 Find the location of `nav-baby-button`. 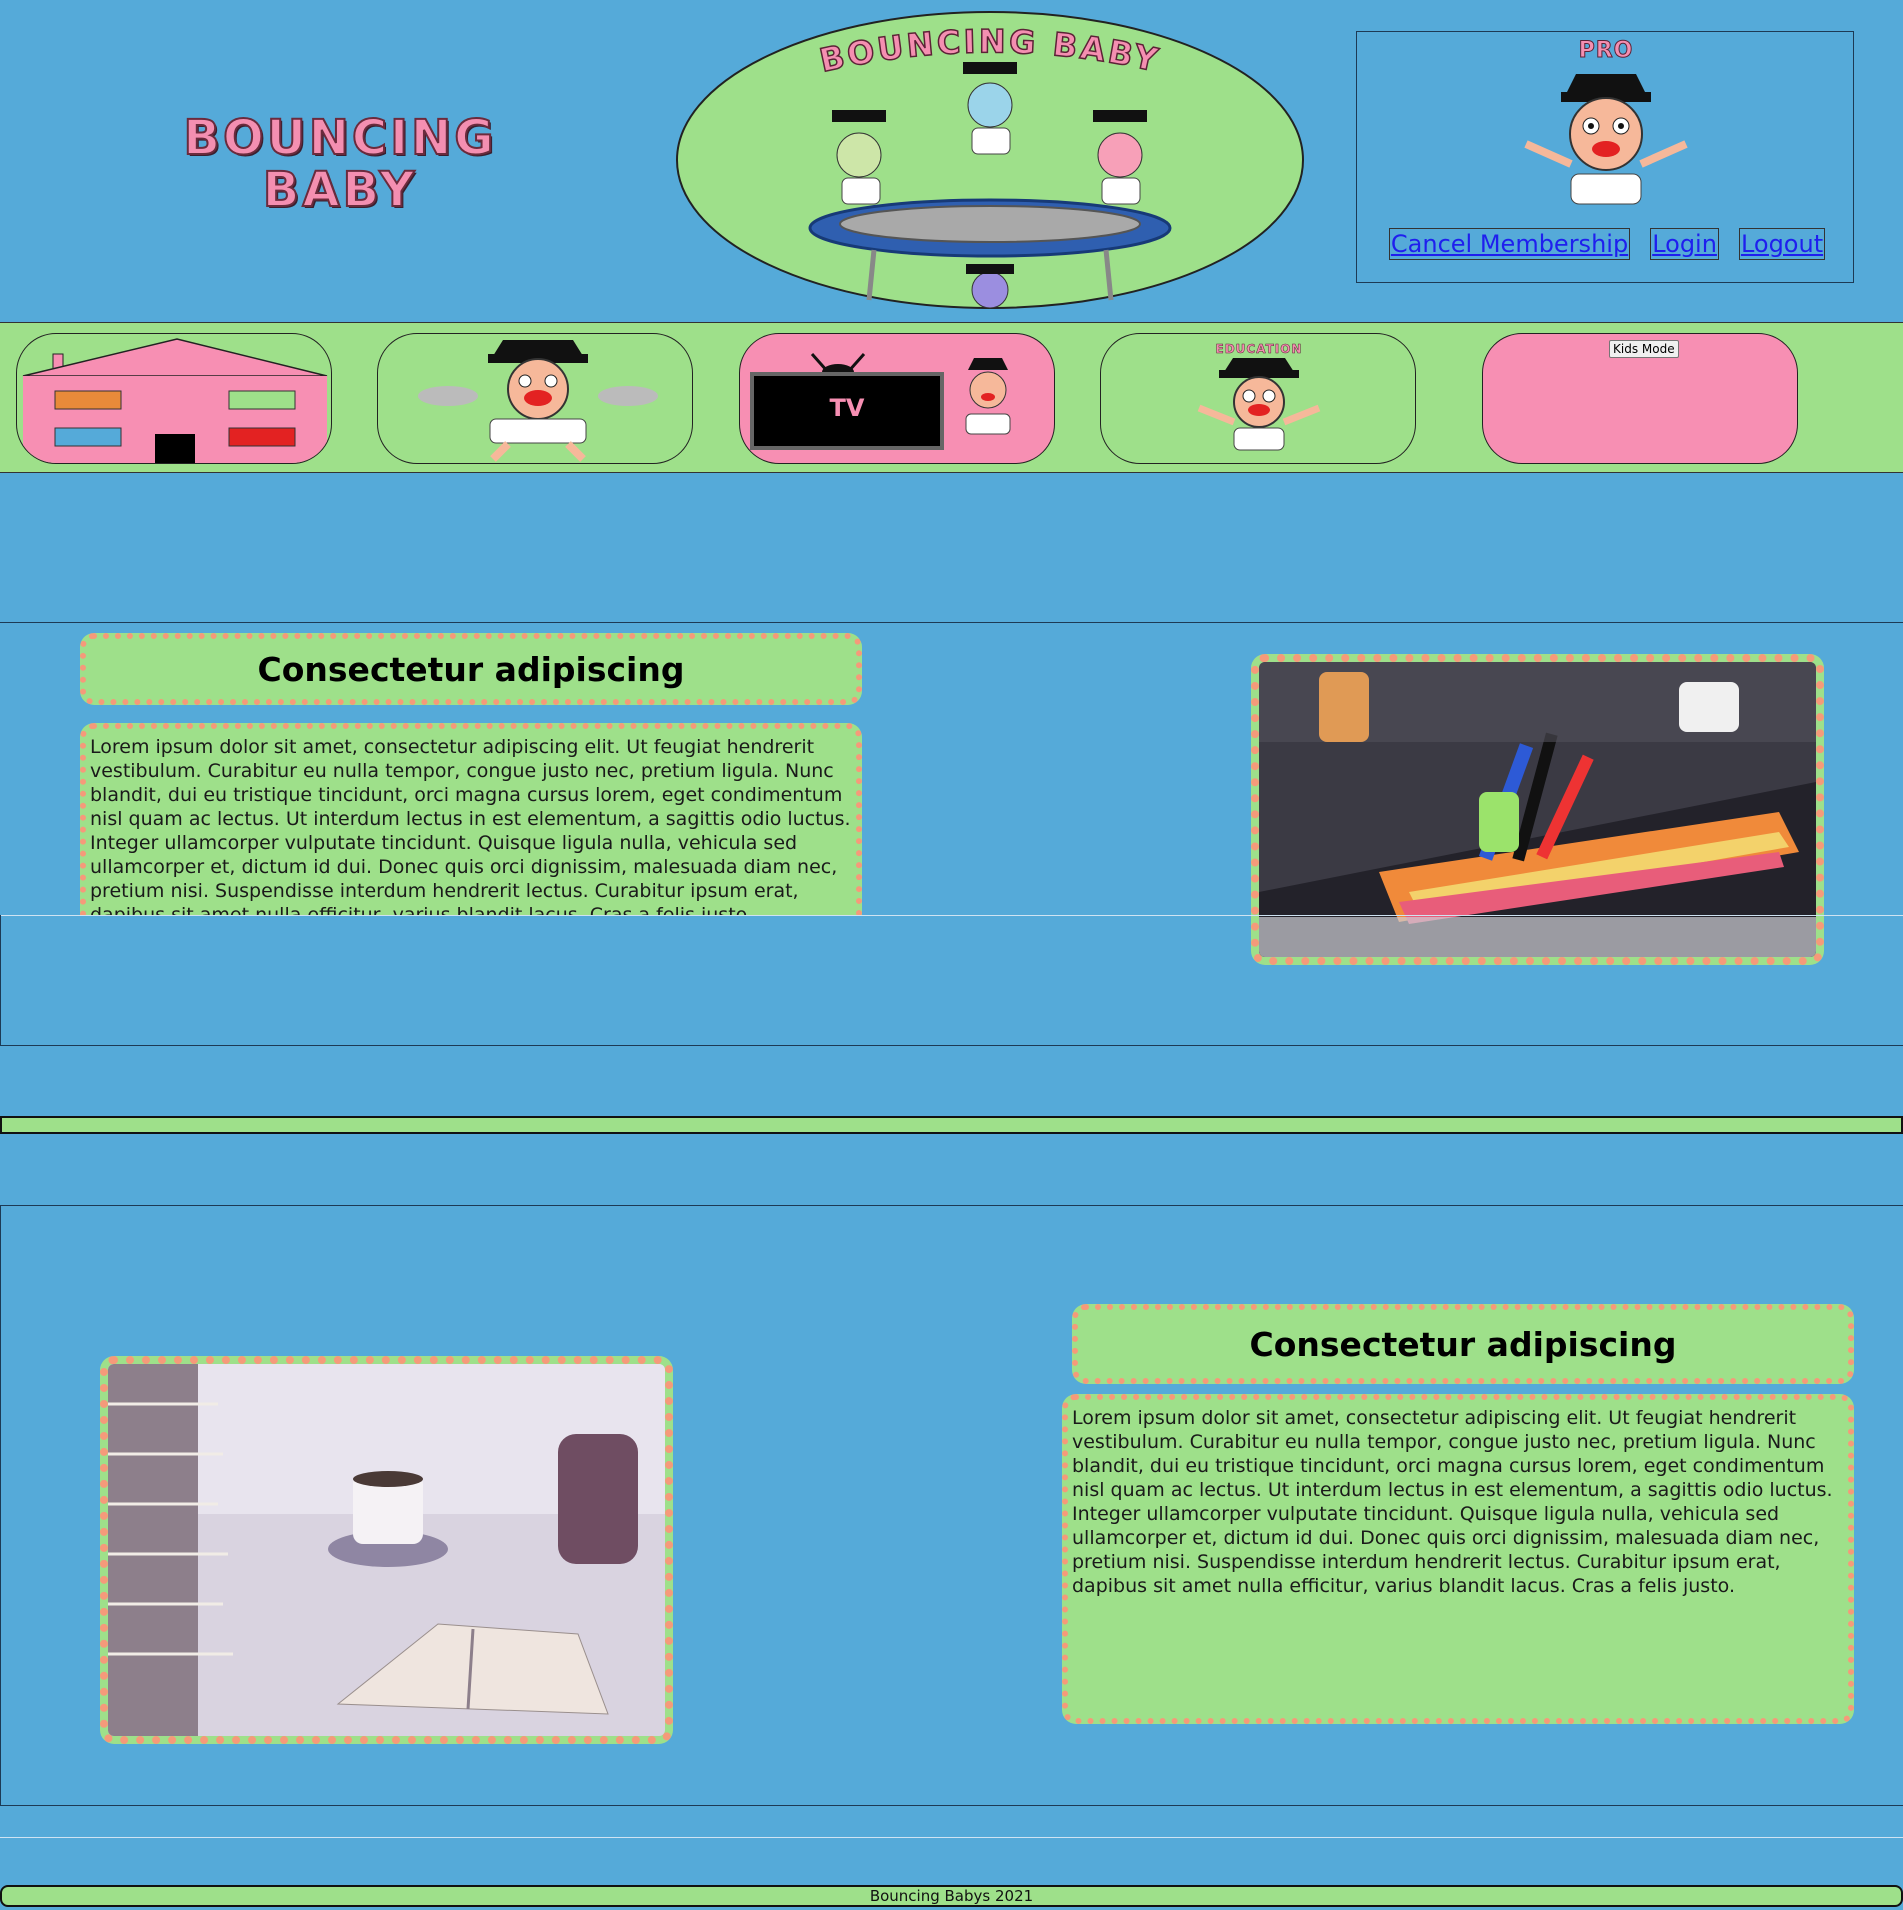

nav-baby-button is located at coordinates (535, 398).